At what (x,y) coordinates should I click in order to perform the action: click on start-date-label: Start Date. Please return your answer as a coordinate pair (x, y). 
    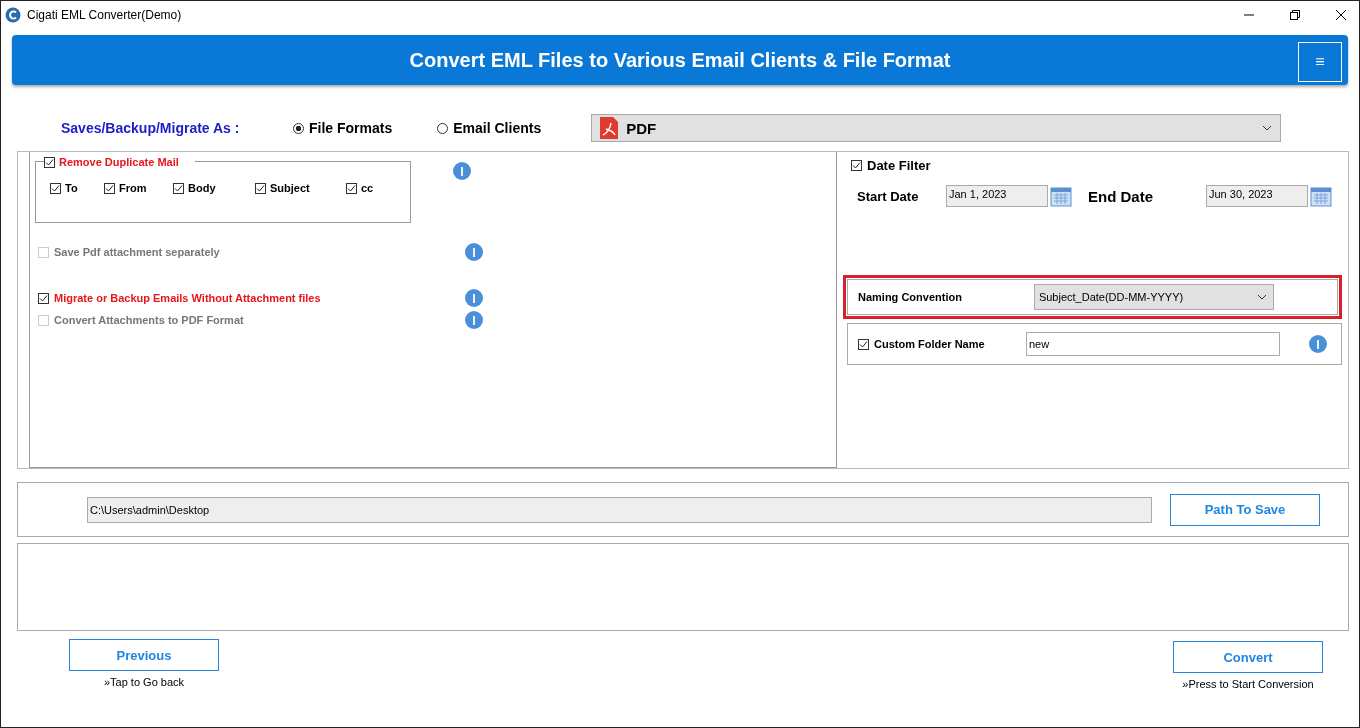
    Looking at the image, I should click on (888, 196).